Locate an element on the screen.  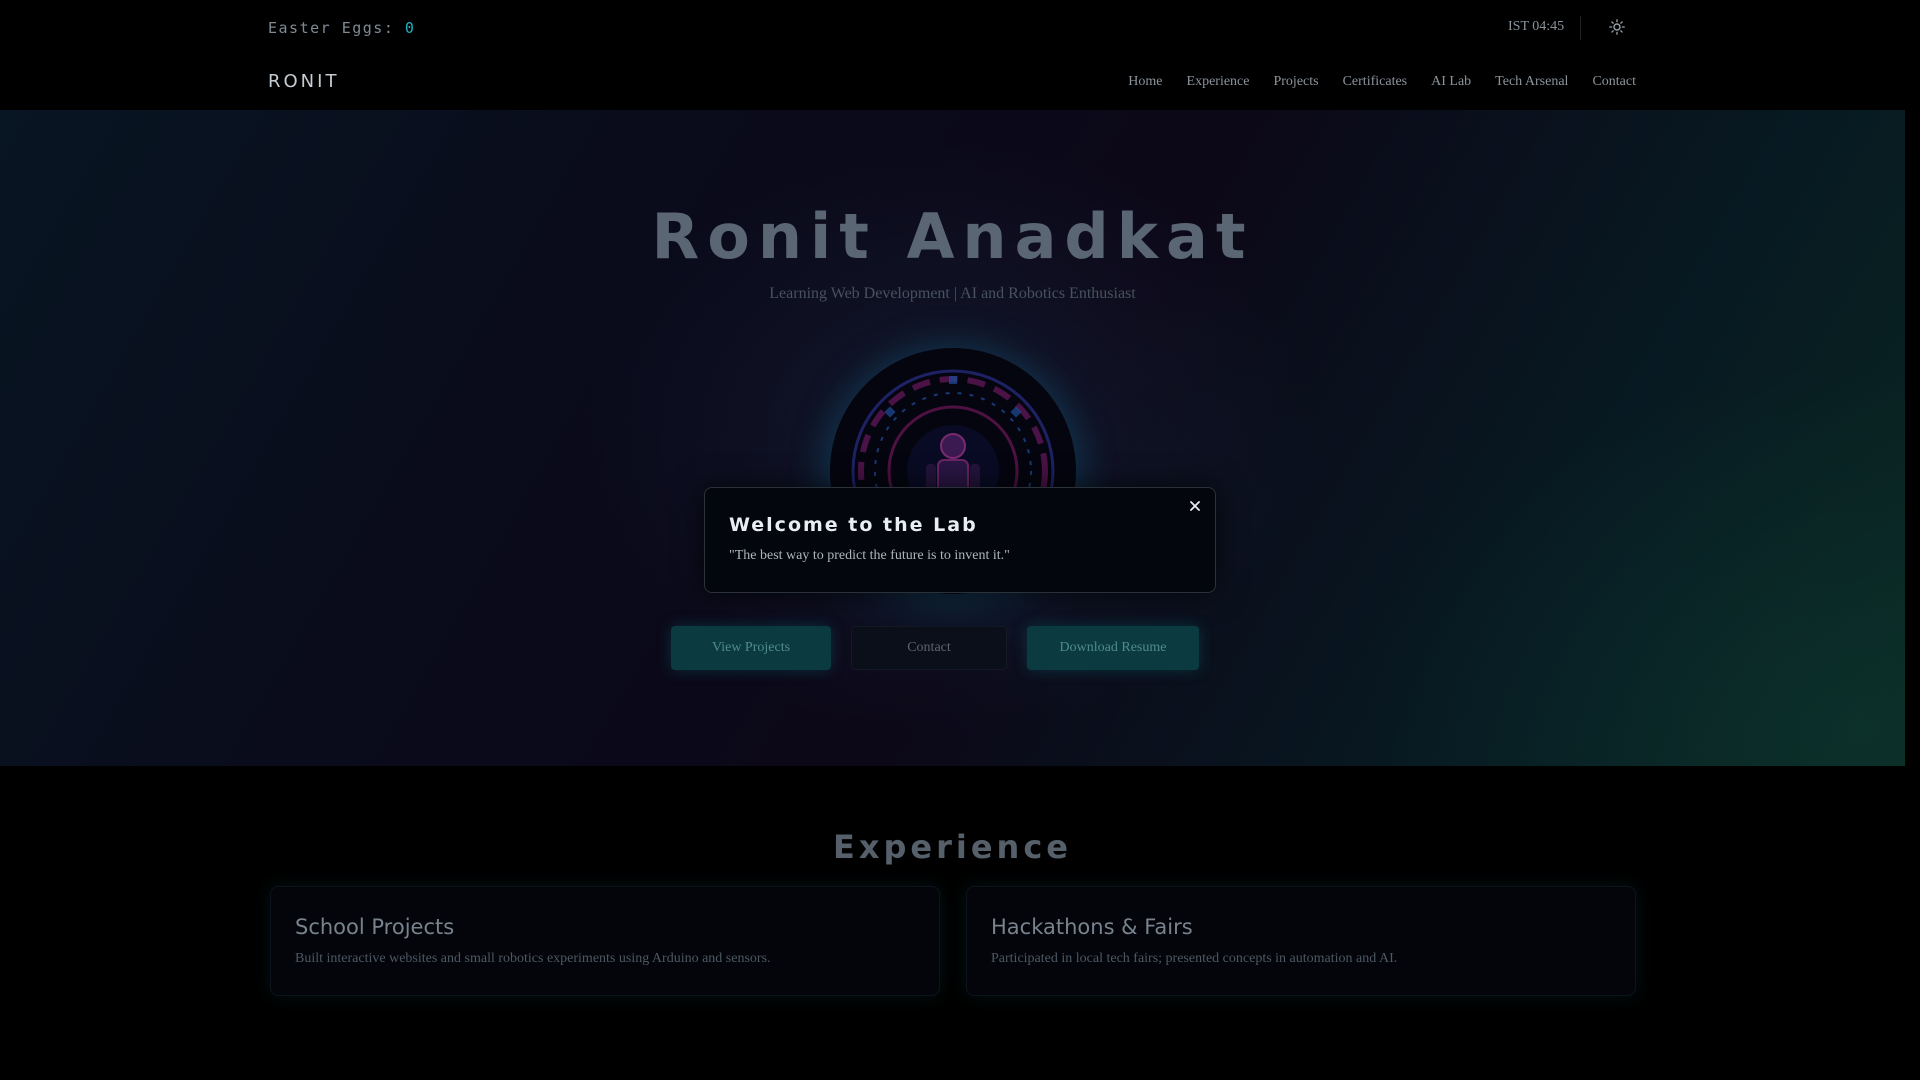
top-utility-bar: Easter Eggs: 0 IST 04:45 is located at coordinates (960, 28).